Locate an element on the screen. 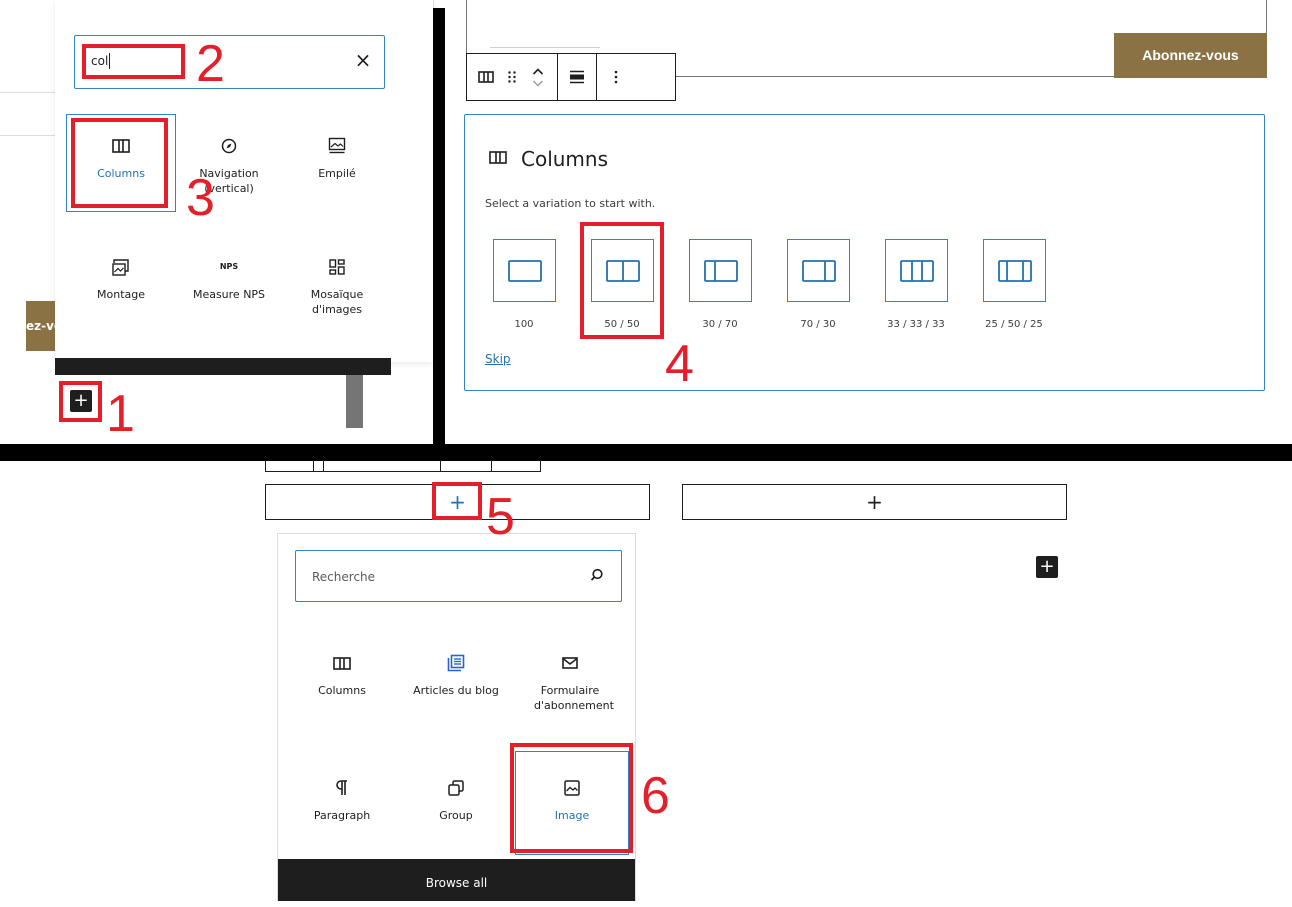 The image size is (1292, 907). compass-icon is located at coordinates (229, 146).